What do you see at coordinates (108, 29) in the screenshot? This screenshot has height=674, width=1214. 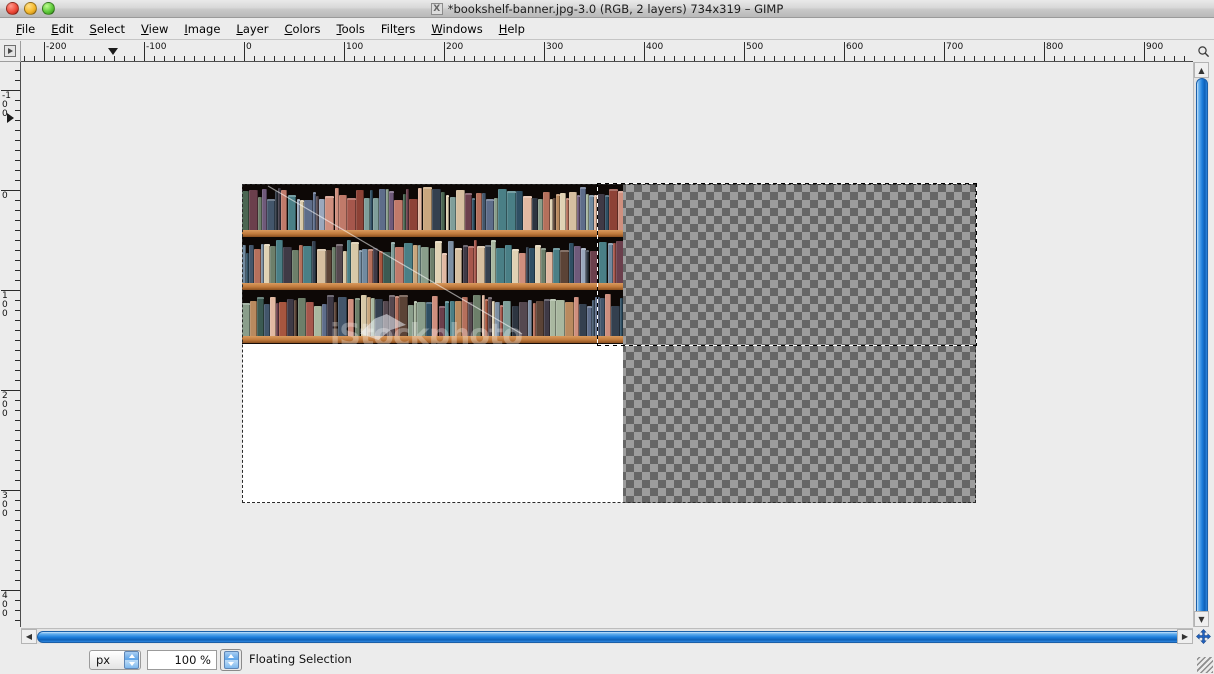 I see `menu-item-select: Select` at bounding box center [108, 29].